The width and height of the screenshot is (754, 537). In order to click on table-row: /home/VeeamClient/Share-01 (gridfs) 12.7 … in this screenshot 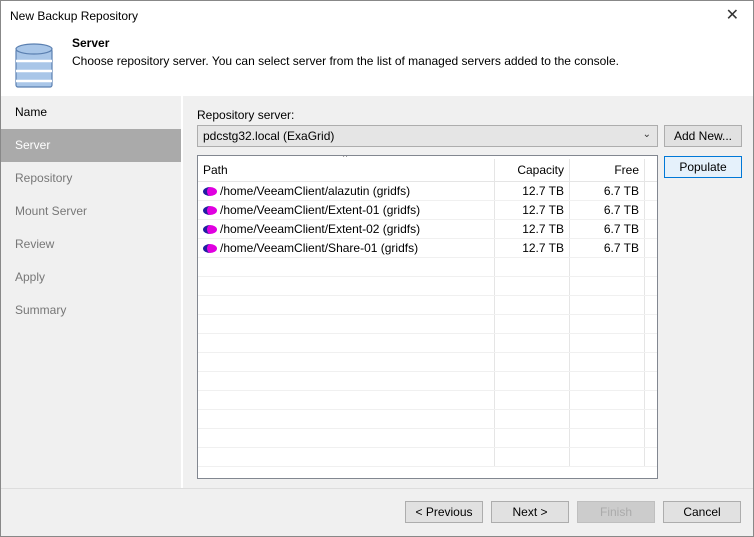, I will do `click(427, 248)`.